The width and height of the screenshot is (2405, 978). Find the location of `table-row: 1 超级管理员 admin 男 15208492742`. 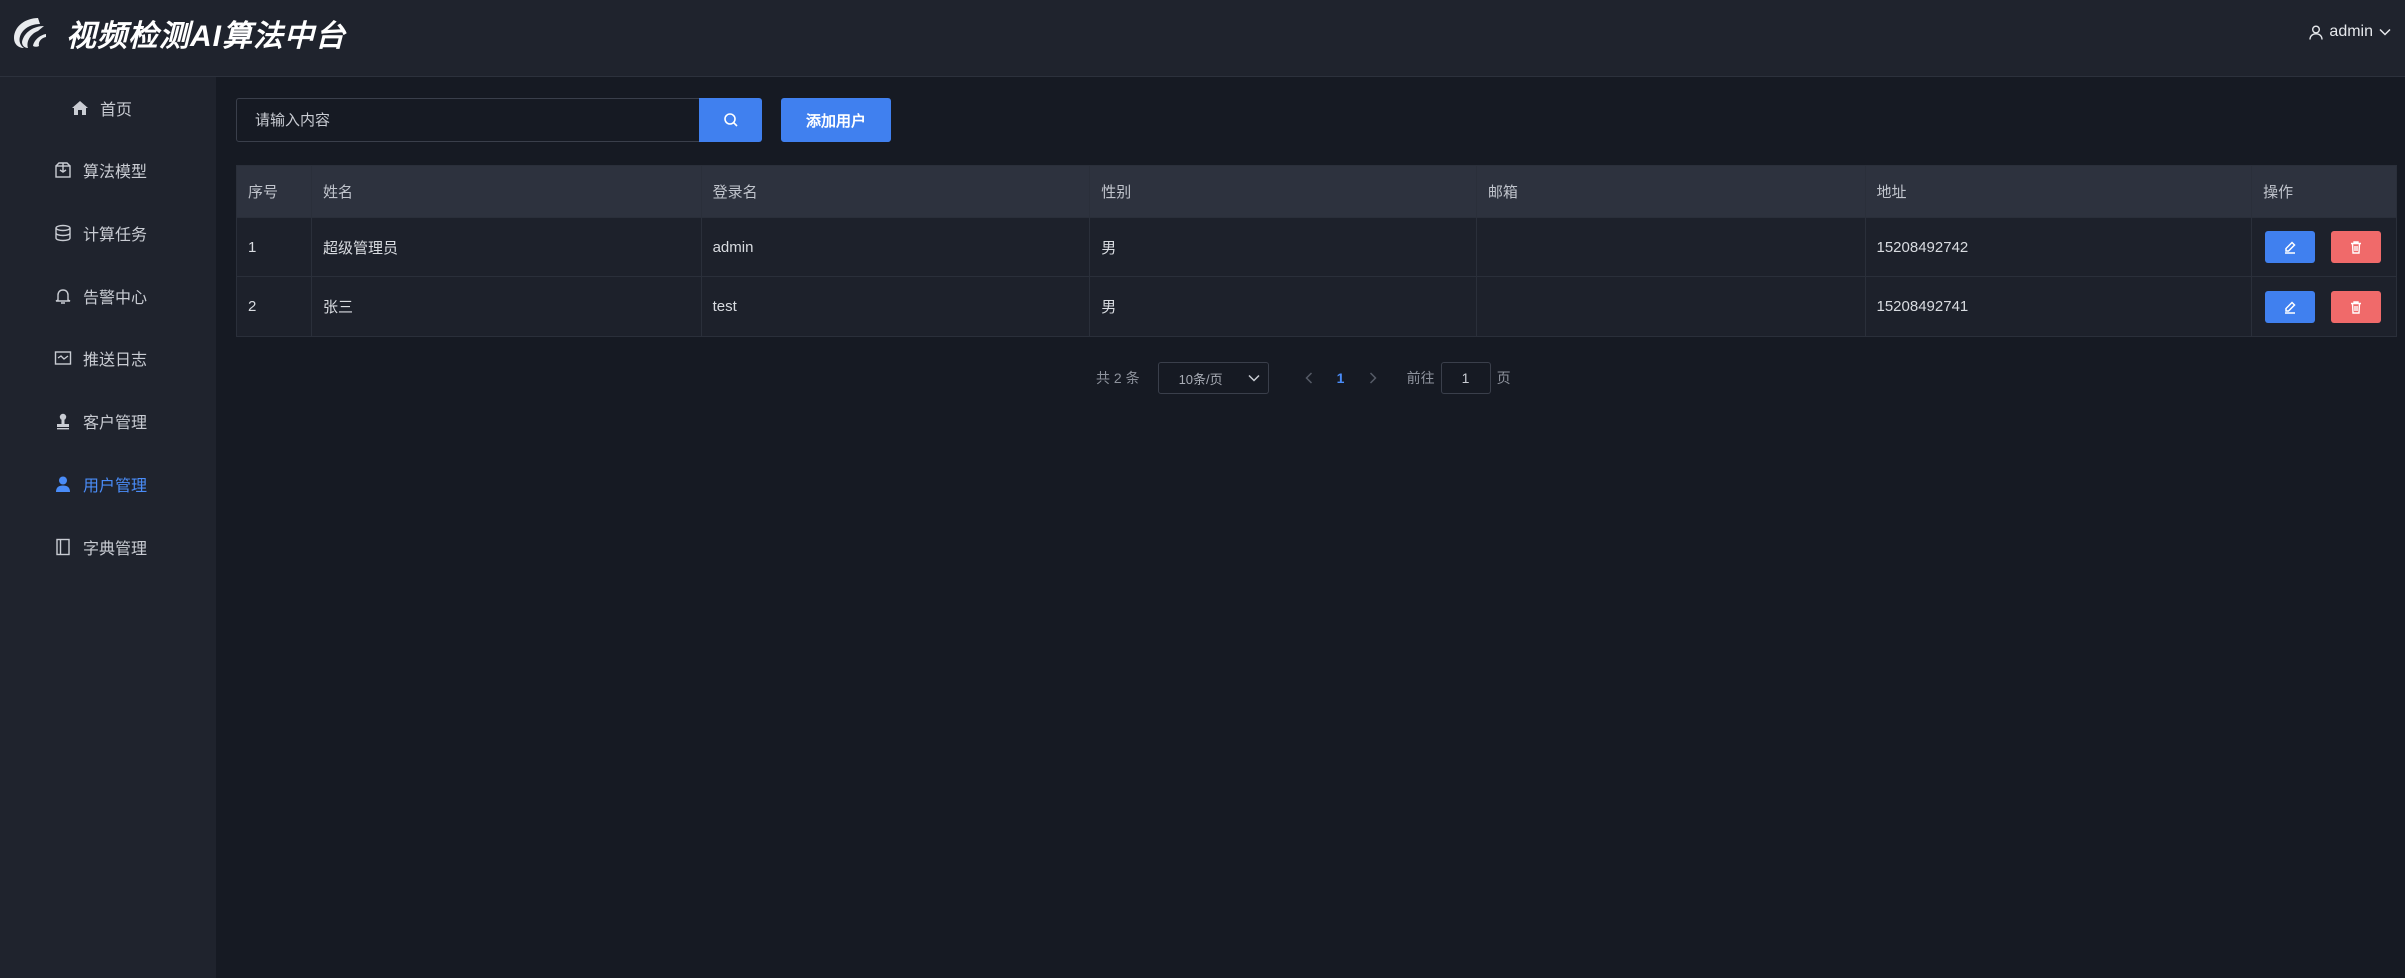

table-row: 1 超级管理员 admin 男 15208492742 is located at coordinates (1316, 247).